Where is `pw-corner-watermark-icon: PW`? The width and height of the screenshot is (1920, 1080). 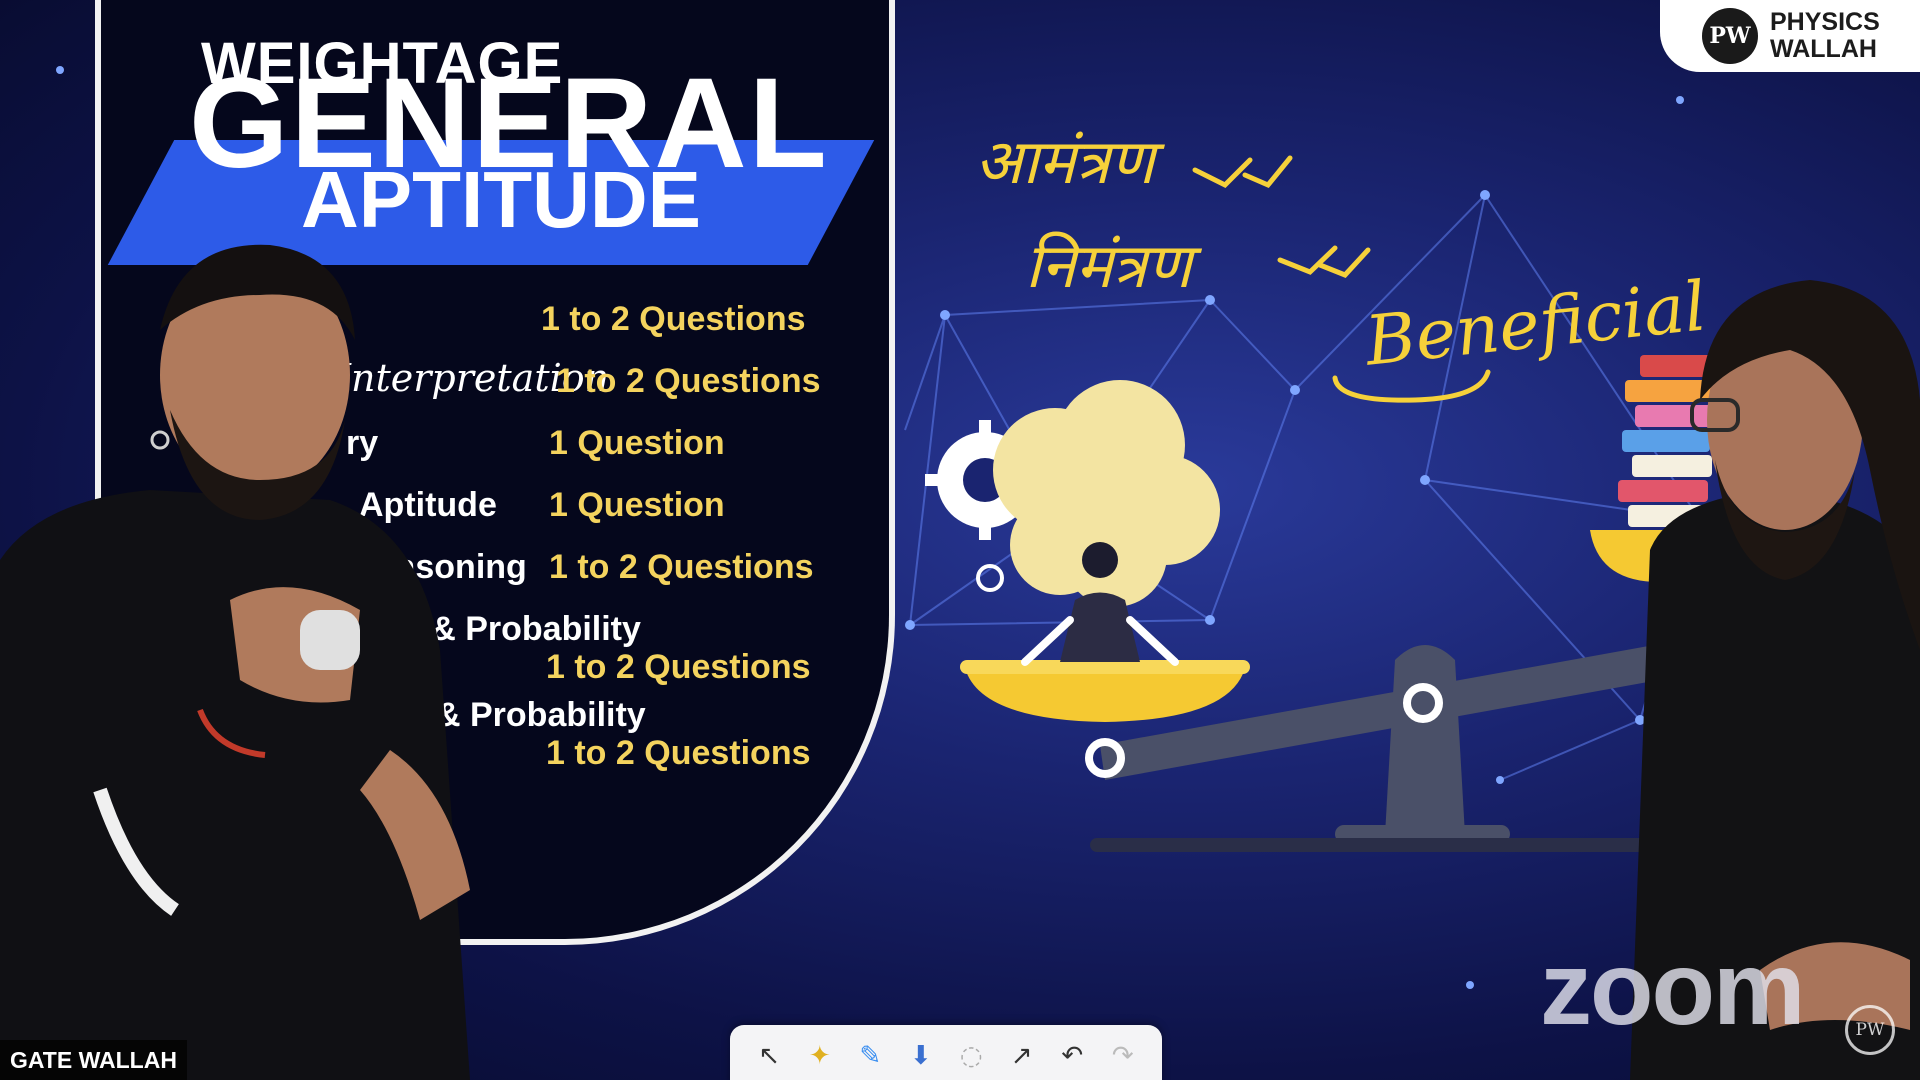
pw-corner-watermark-icon: PW is located at coordinates (1870, 1030).